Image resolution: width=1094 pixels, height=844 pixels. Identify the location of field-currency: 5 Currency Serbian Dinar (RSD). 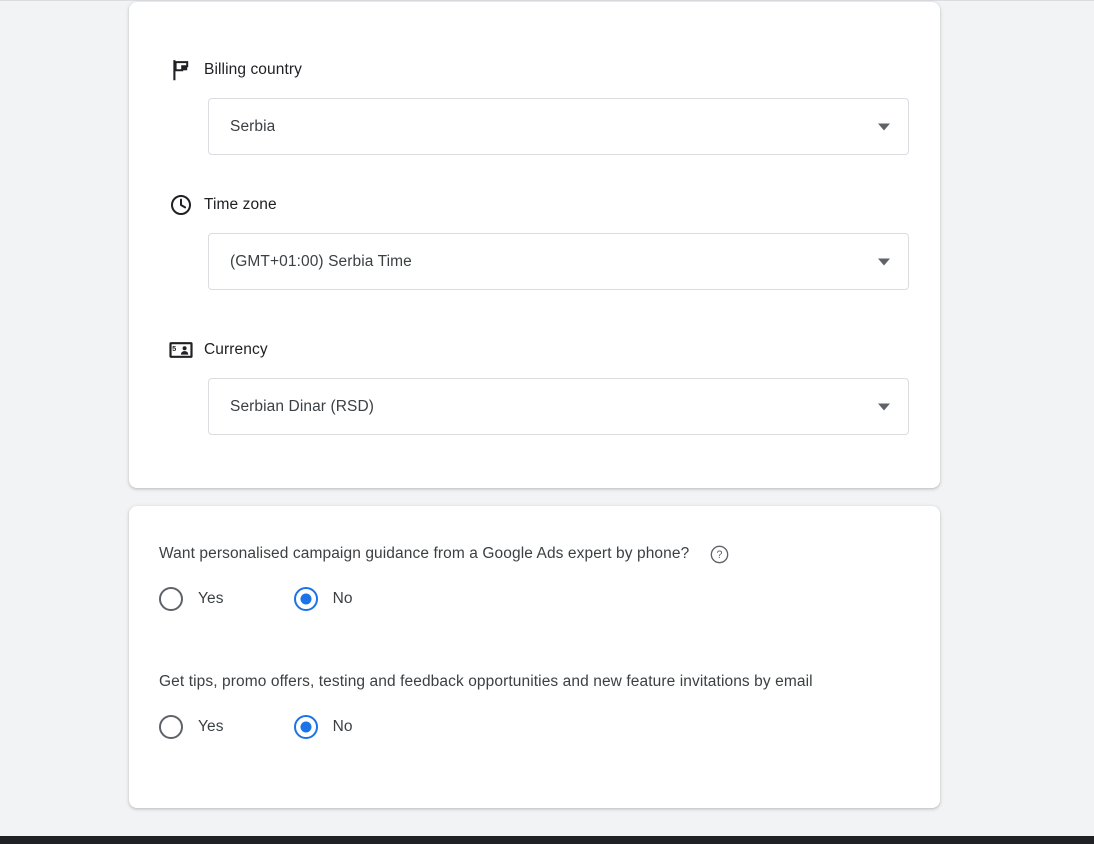
(539, 386).